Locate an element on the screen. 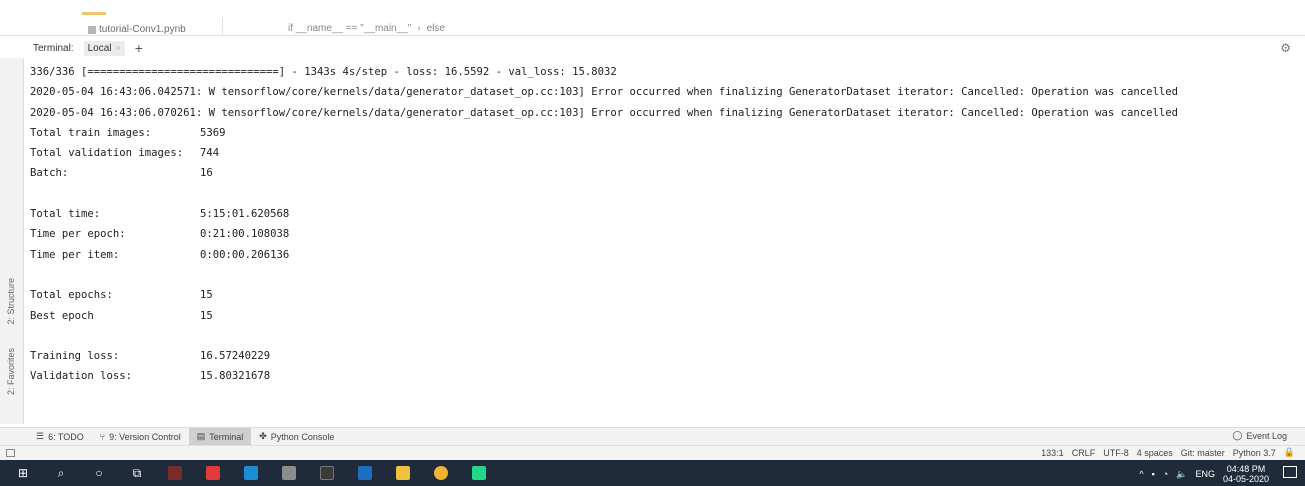 The height and width of the screenshot is (486, 1305). tab-version-control: ⑂ 9: Version Control is located at coordinates (140, 437).